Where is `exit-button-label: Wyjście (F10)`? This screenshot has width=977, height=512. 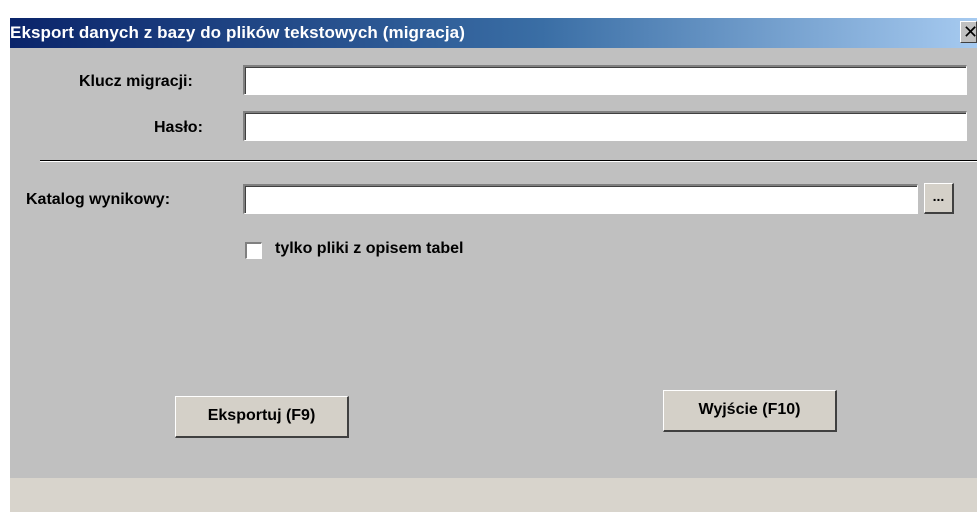 exit-button-label: Wyjście (F10) is located at coordinates (749, 409).